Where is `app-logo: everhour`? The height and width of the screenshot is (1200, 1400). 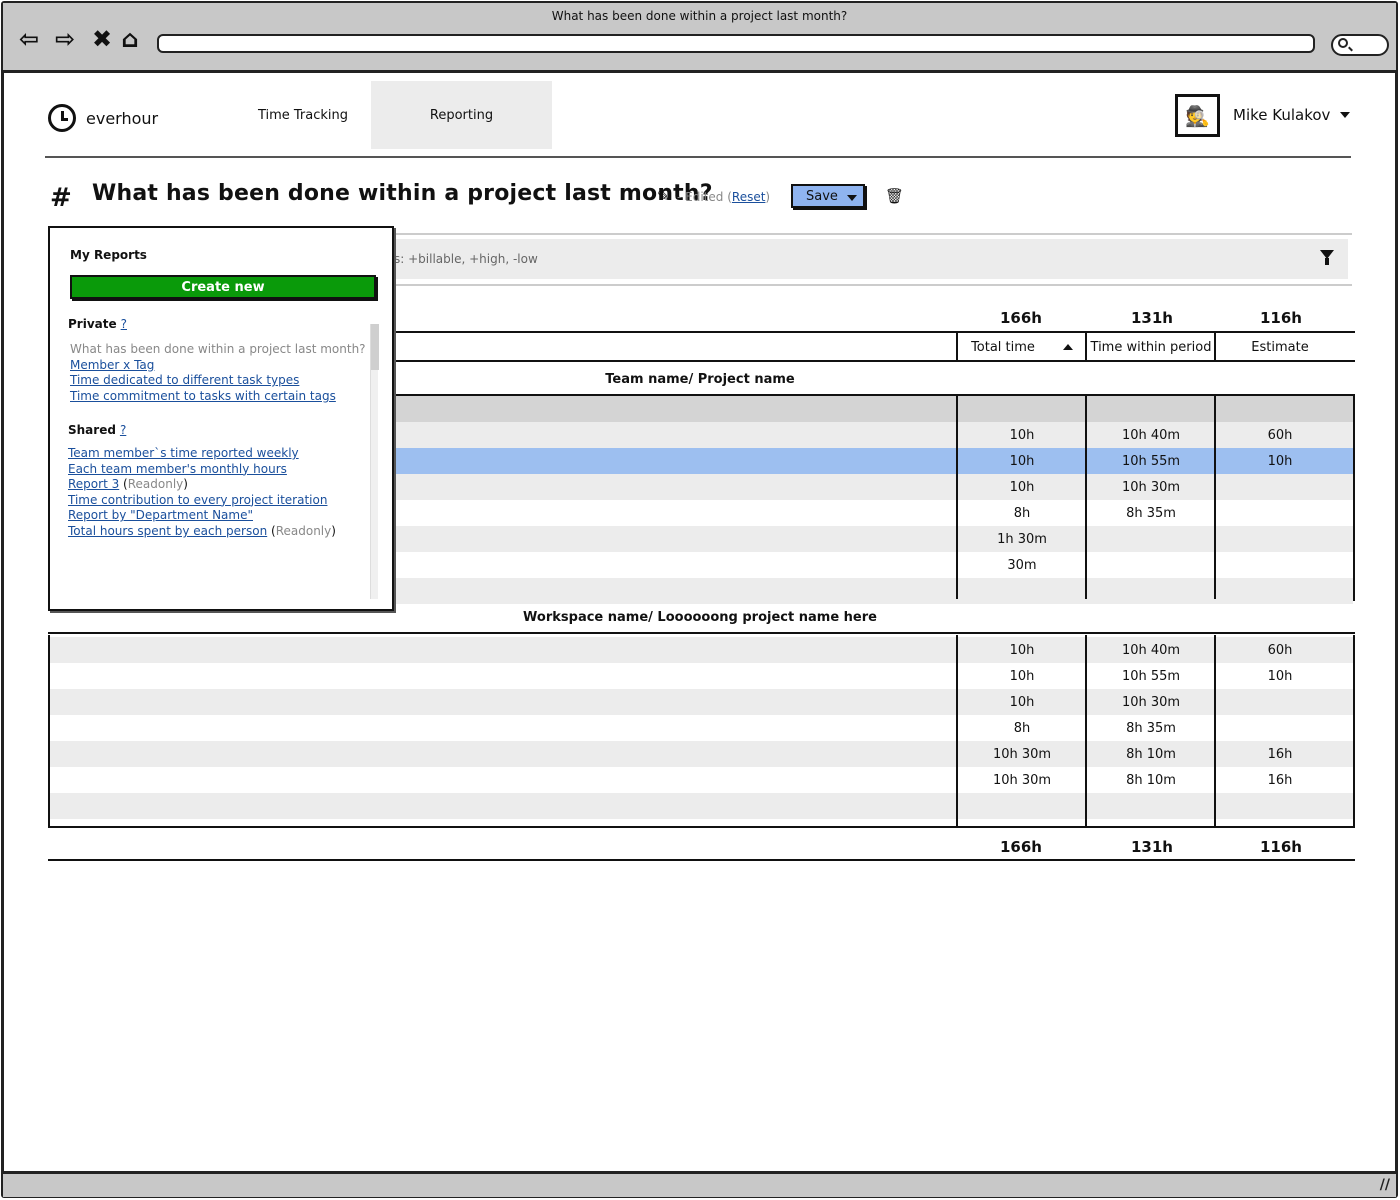
app-logo: everhour is located at coordinates (103, 118).